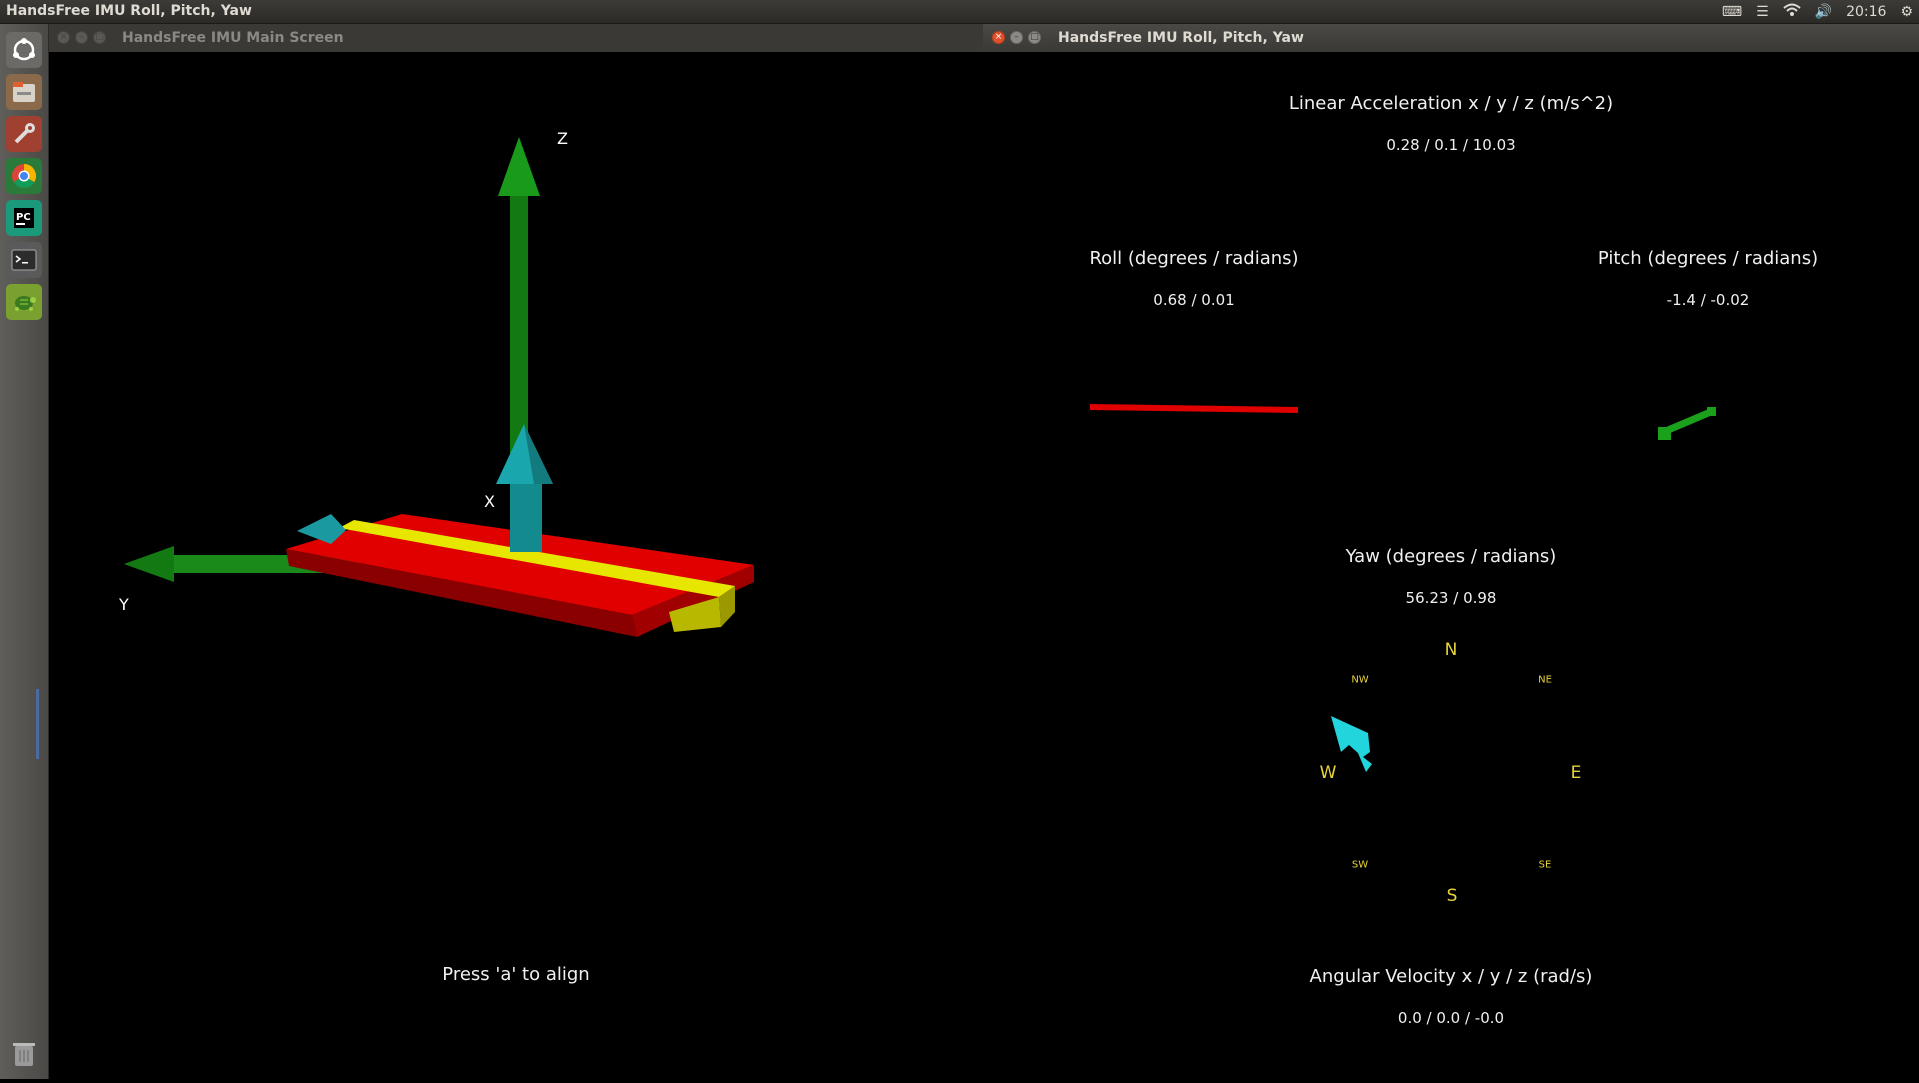 The image size is (1919, 1083). I want to click on compass-south-label: S, so click(1452, 896).